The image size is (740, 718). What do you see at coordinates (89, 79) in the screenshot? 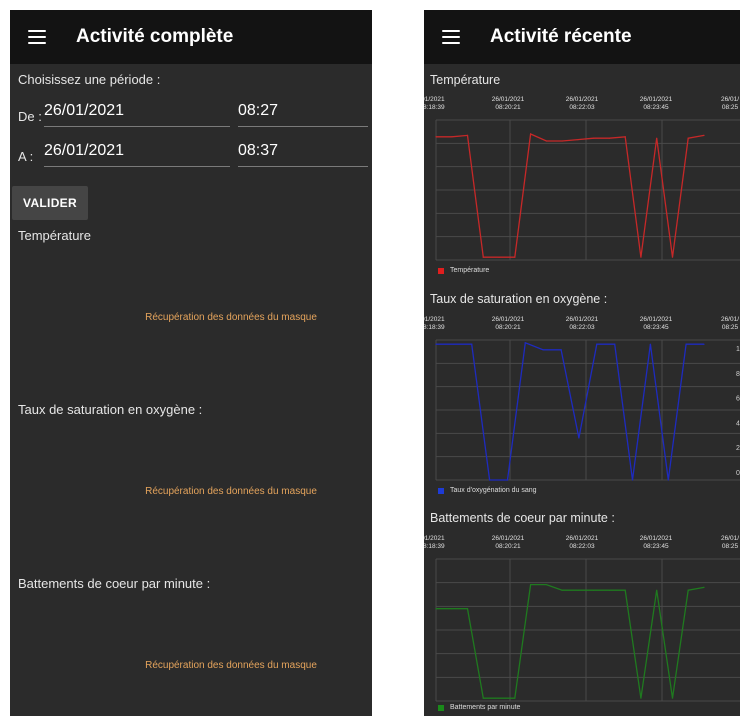
I see `period-label: Choisissez une période :` at bounding box center [89, 79].